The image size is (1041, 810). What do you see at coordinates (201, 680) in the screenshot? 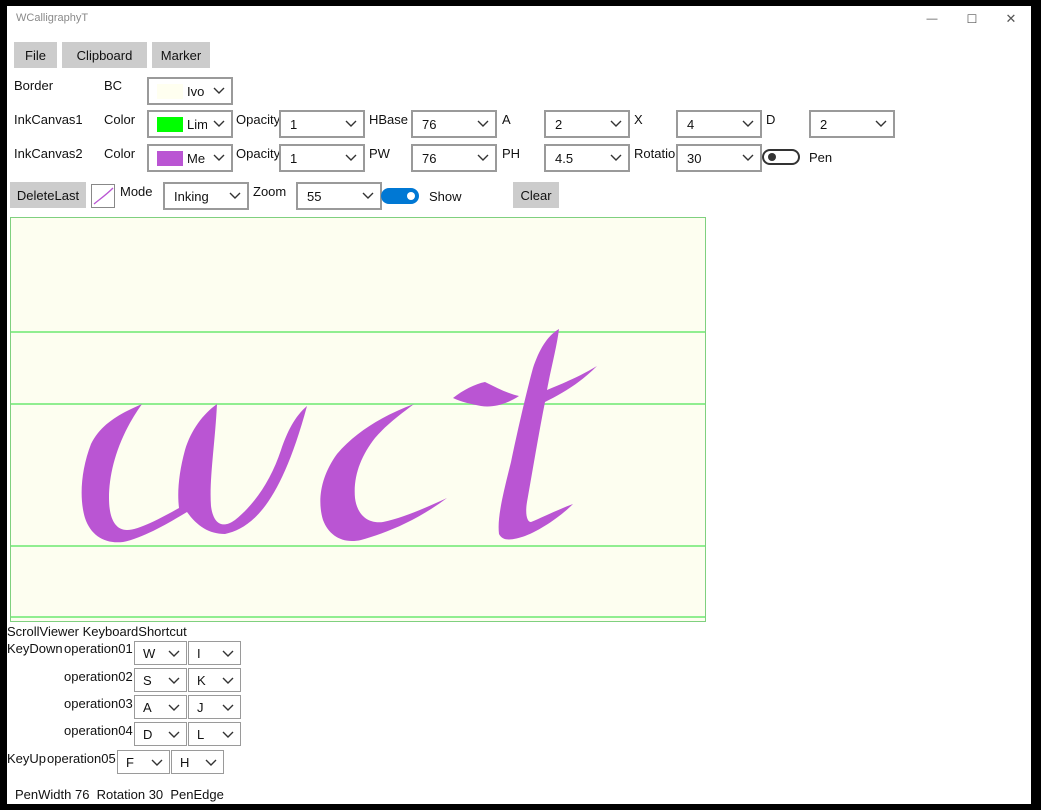
I see `operation02-key2-value: K` at bounding box center [201, 680].